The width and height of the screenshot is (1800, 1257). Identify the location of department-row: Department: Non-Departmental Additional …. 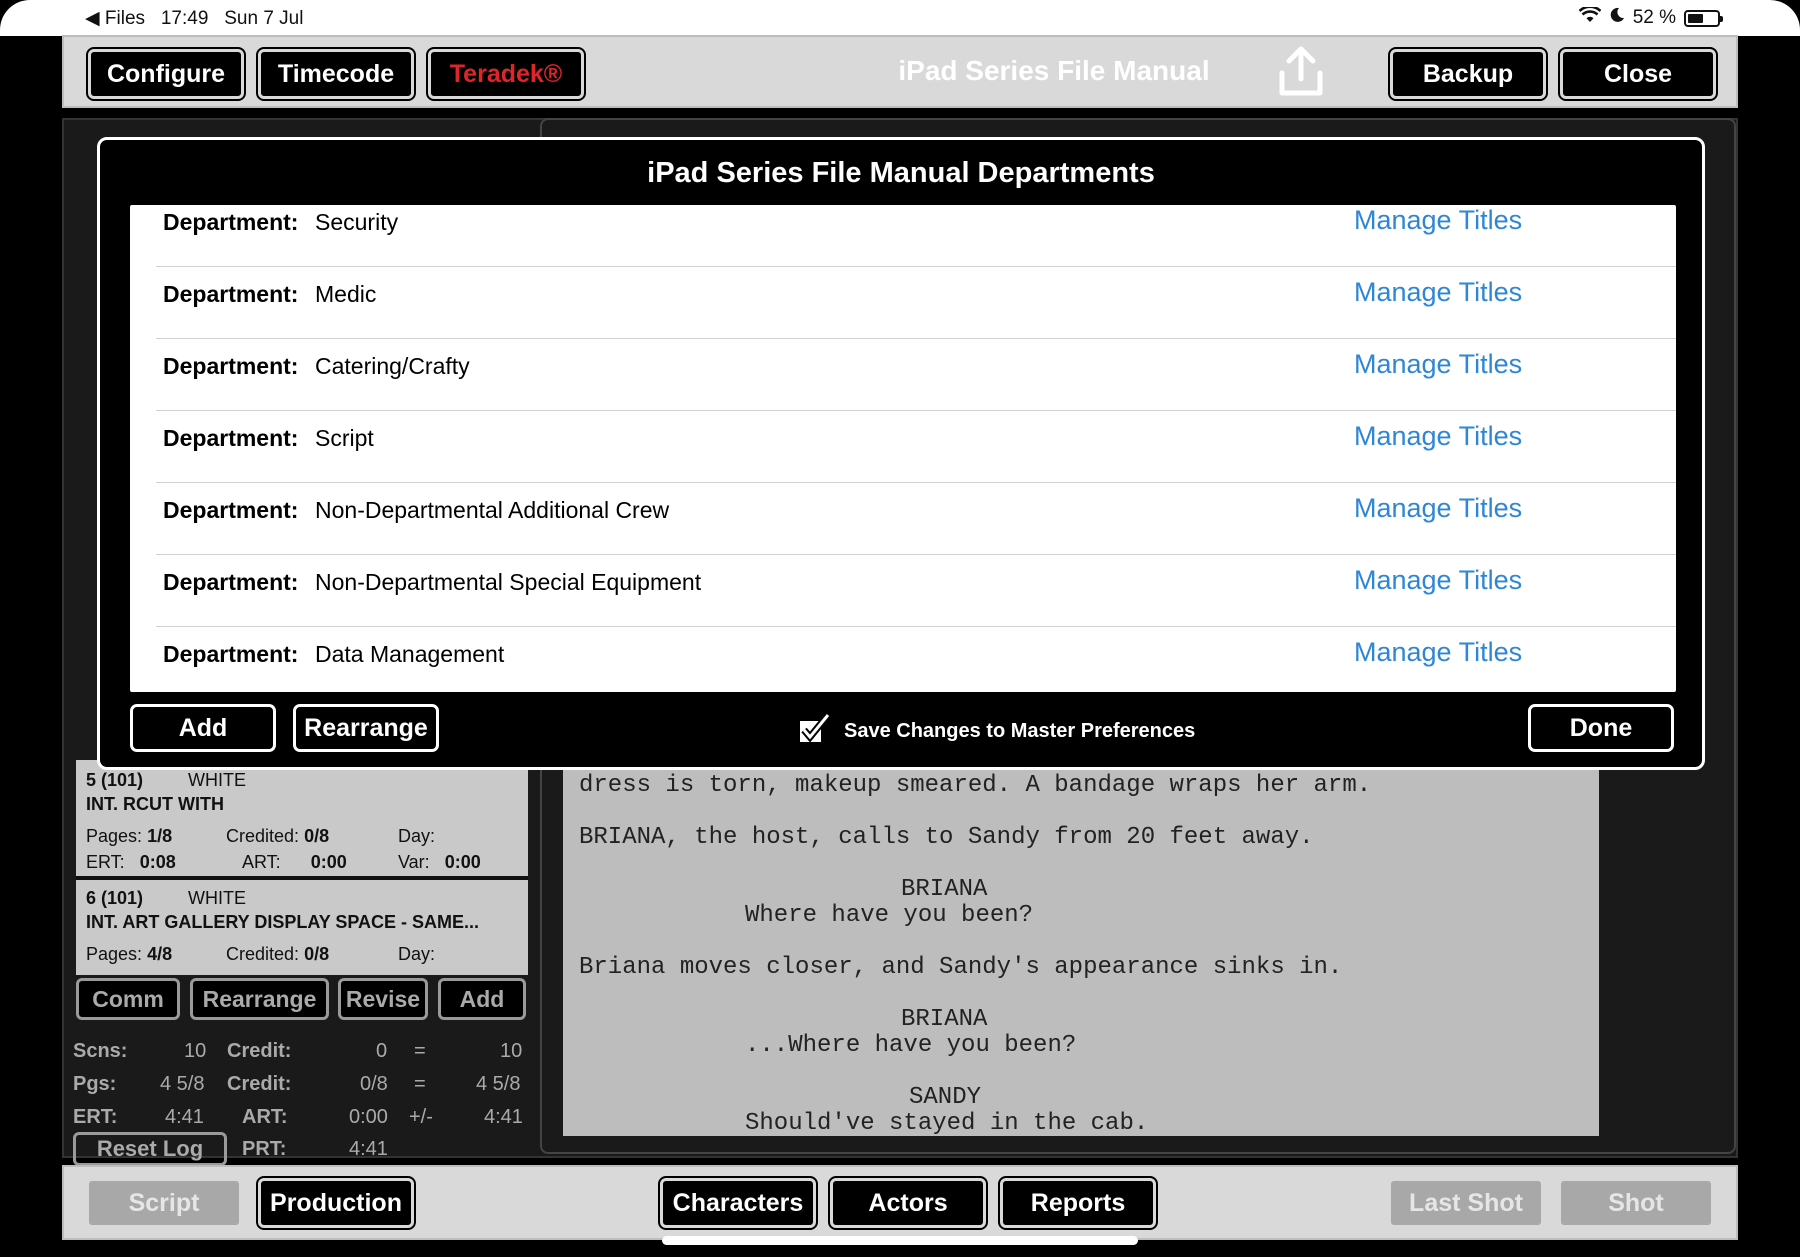
(903, 519).